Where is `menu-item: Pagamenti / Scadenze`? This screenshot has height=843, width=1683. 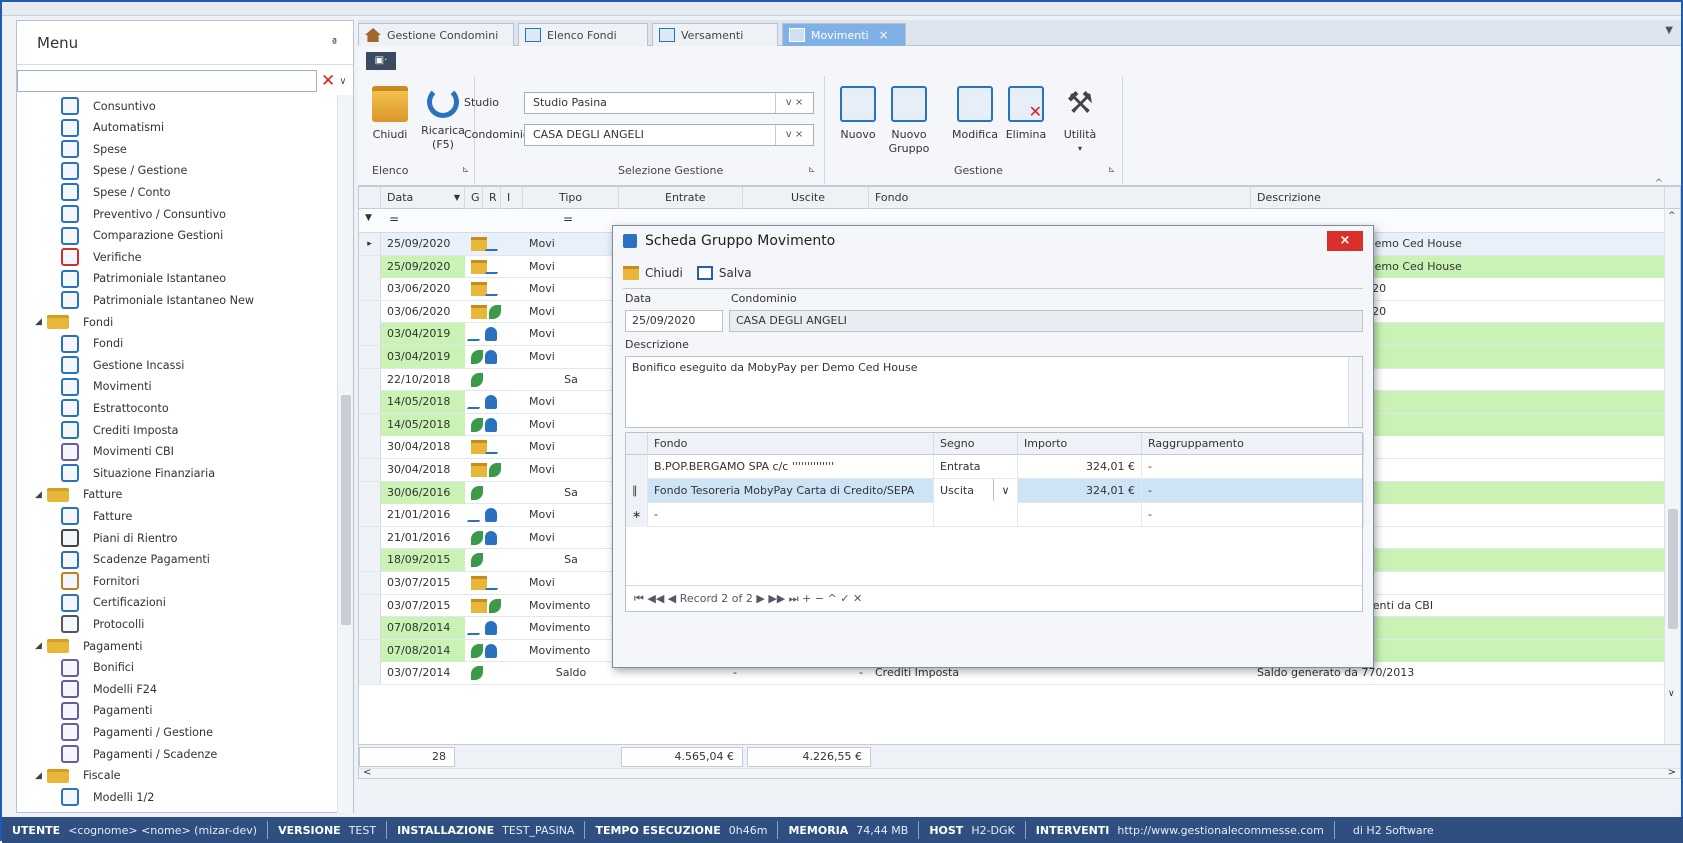
menu-item: Pagamenti / Scadenze is located at coordinates (139, 754).